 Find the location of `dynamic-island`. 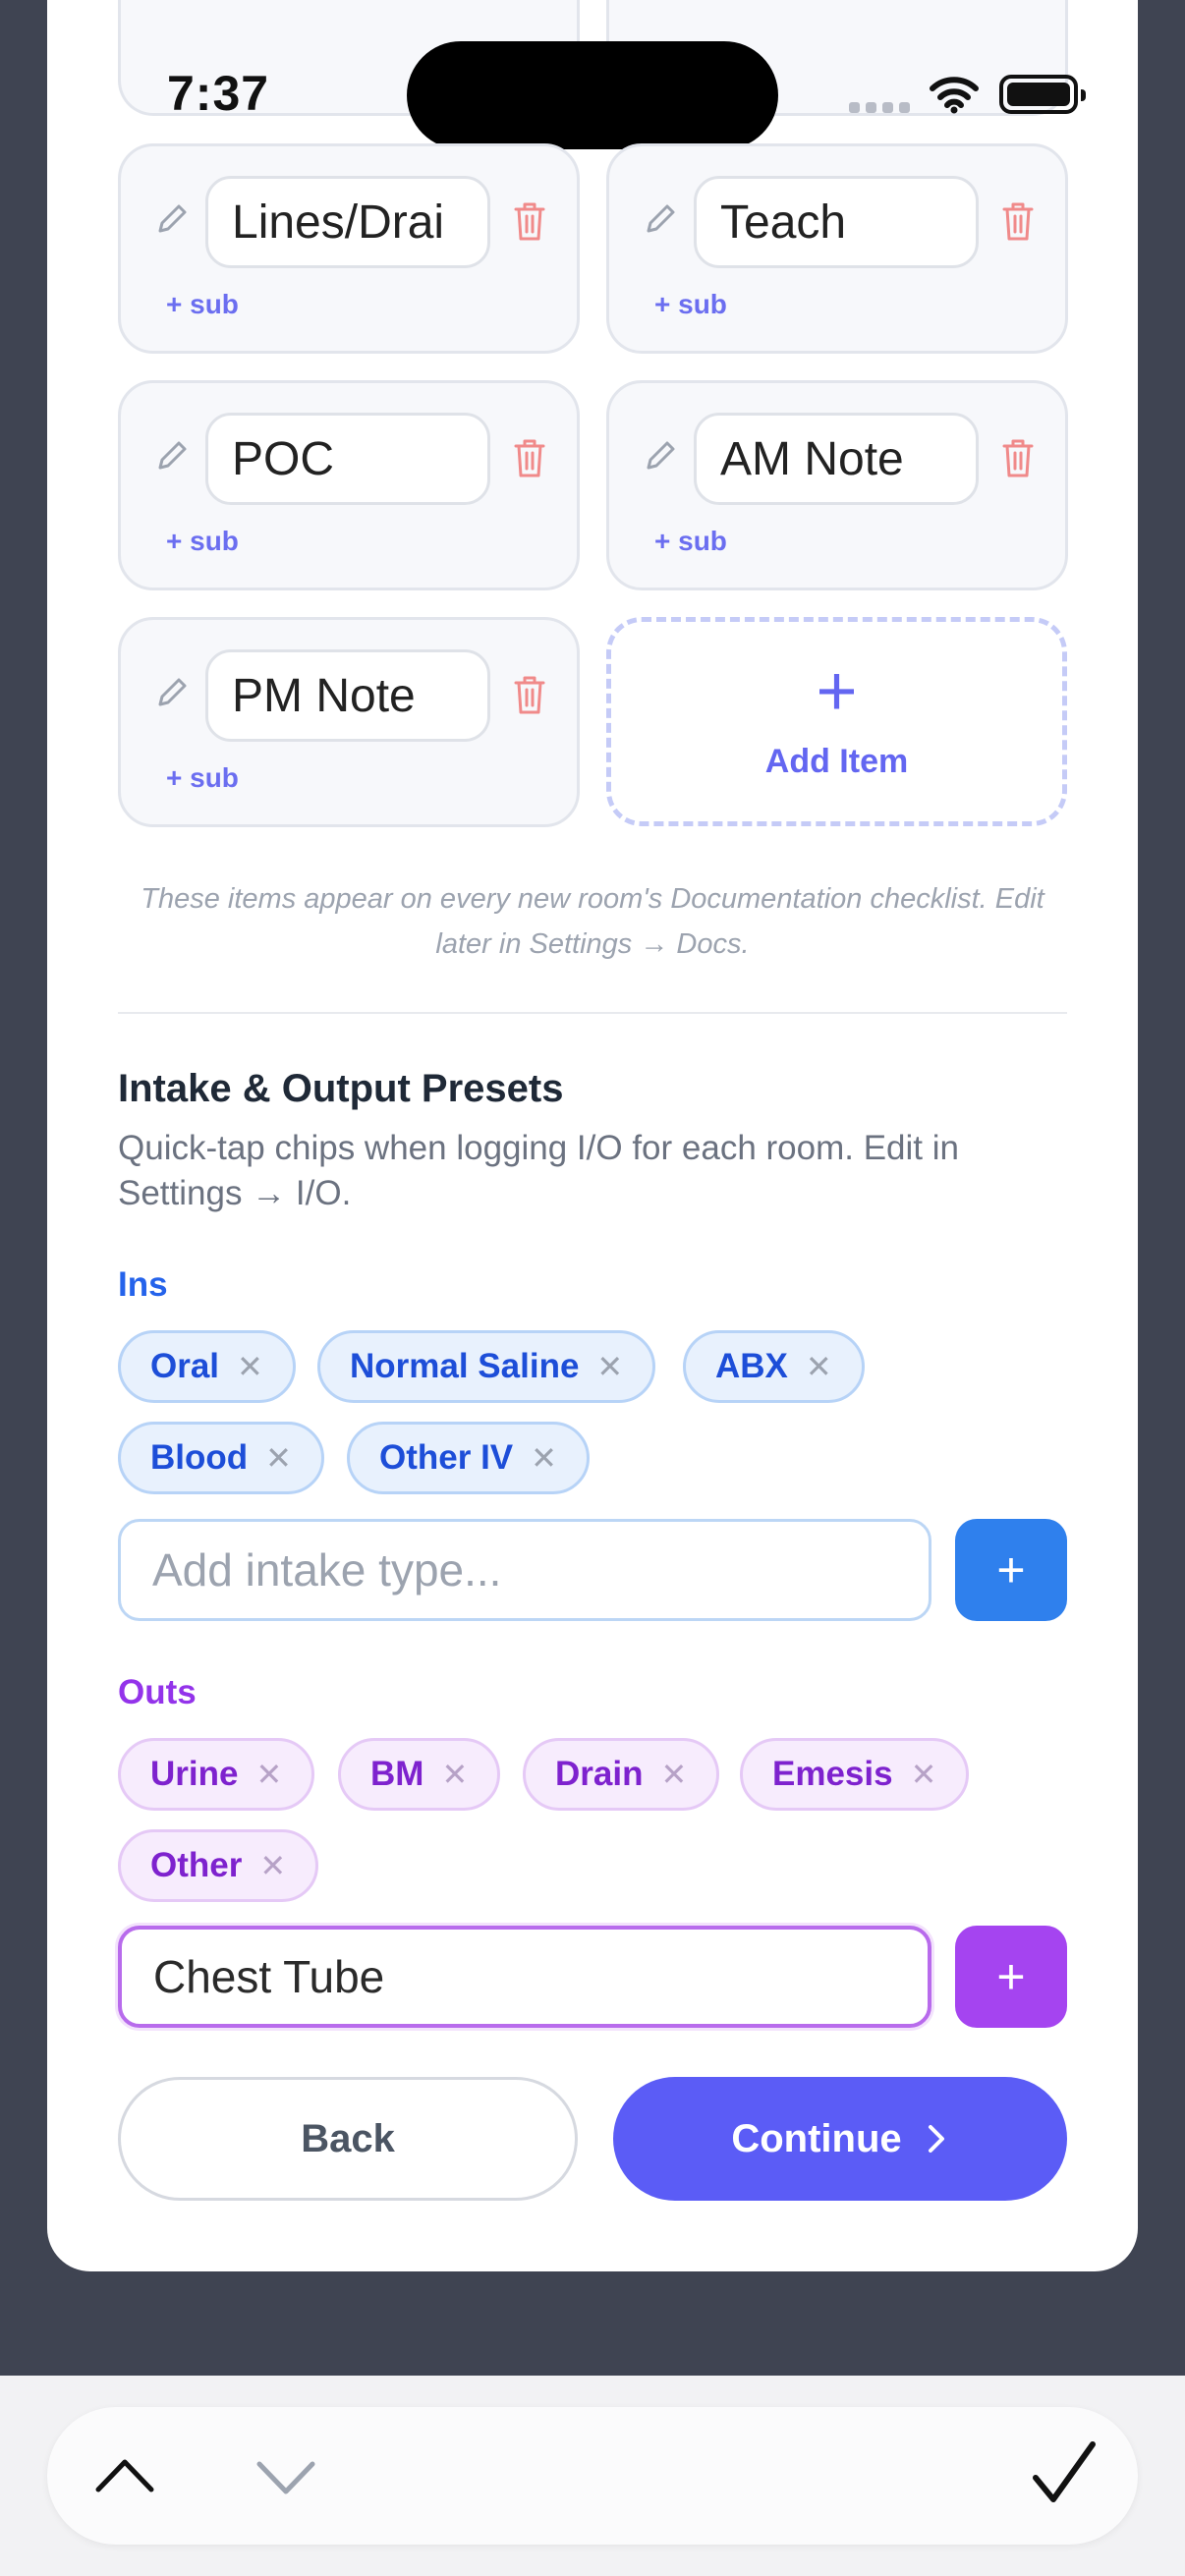

dynamic-island is located at coordinates (592, 95).